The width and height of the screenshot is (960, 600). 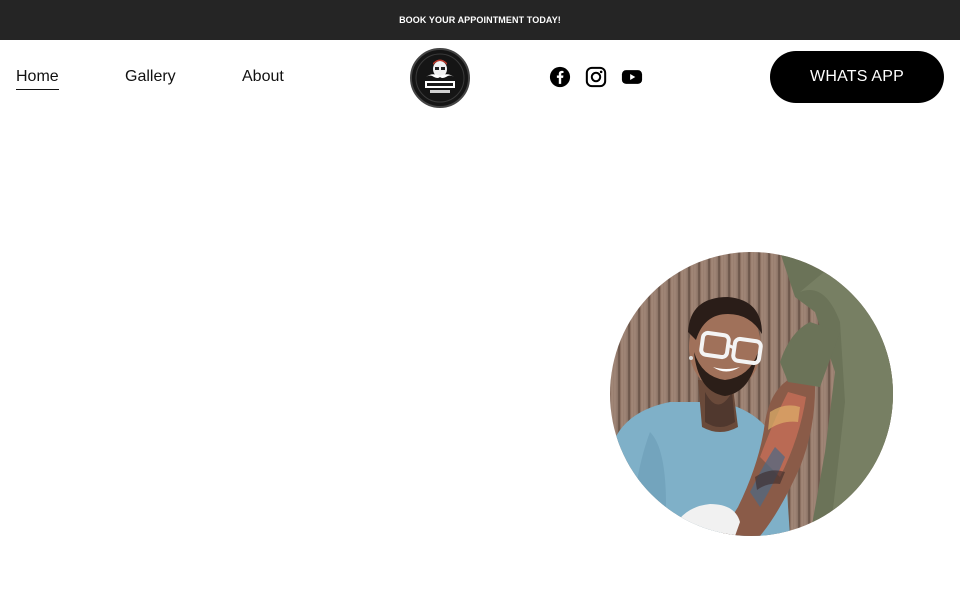 I want to click on nav-item-home: Home, so click(x=37, y=78).